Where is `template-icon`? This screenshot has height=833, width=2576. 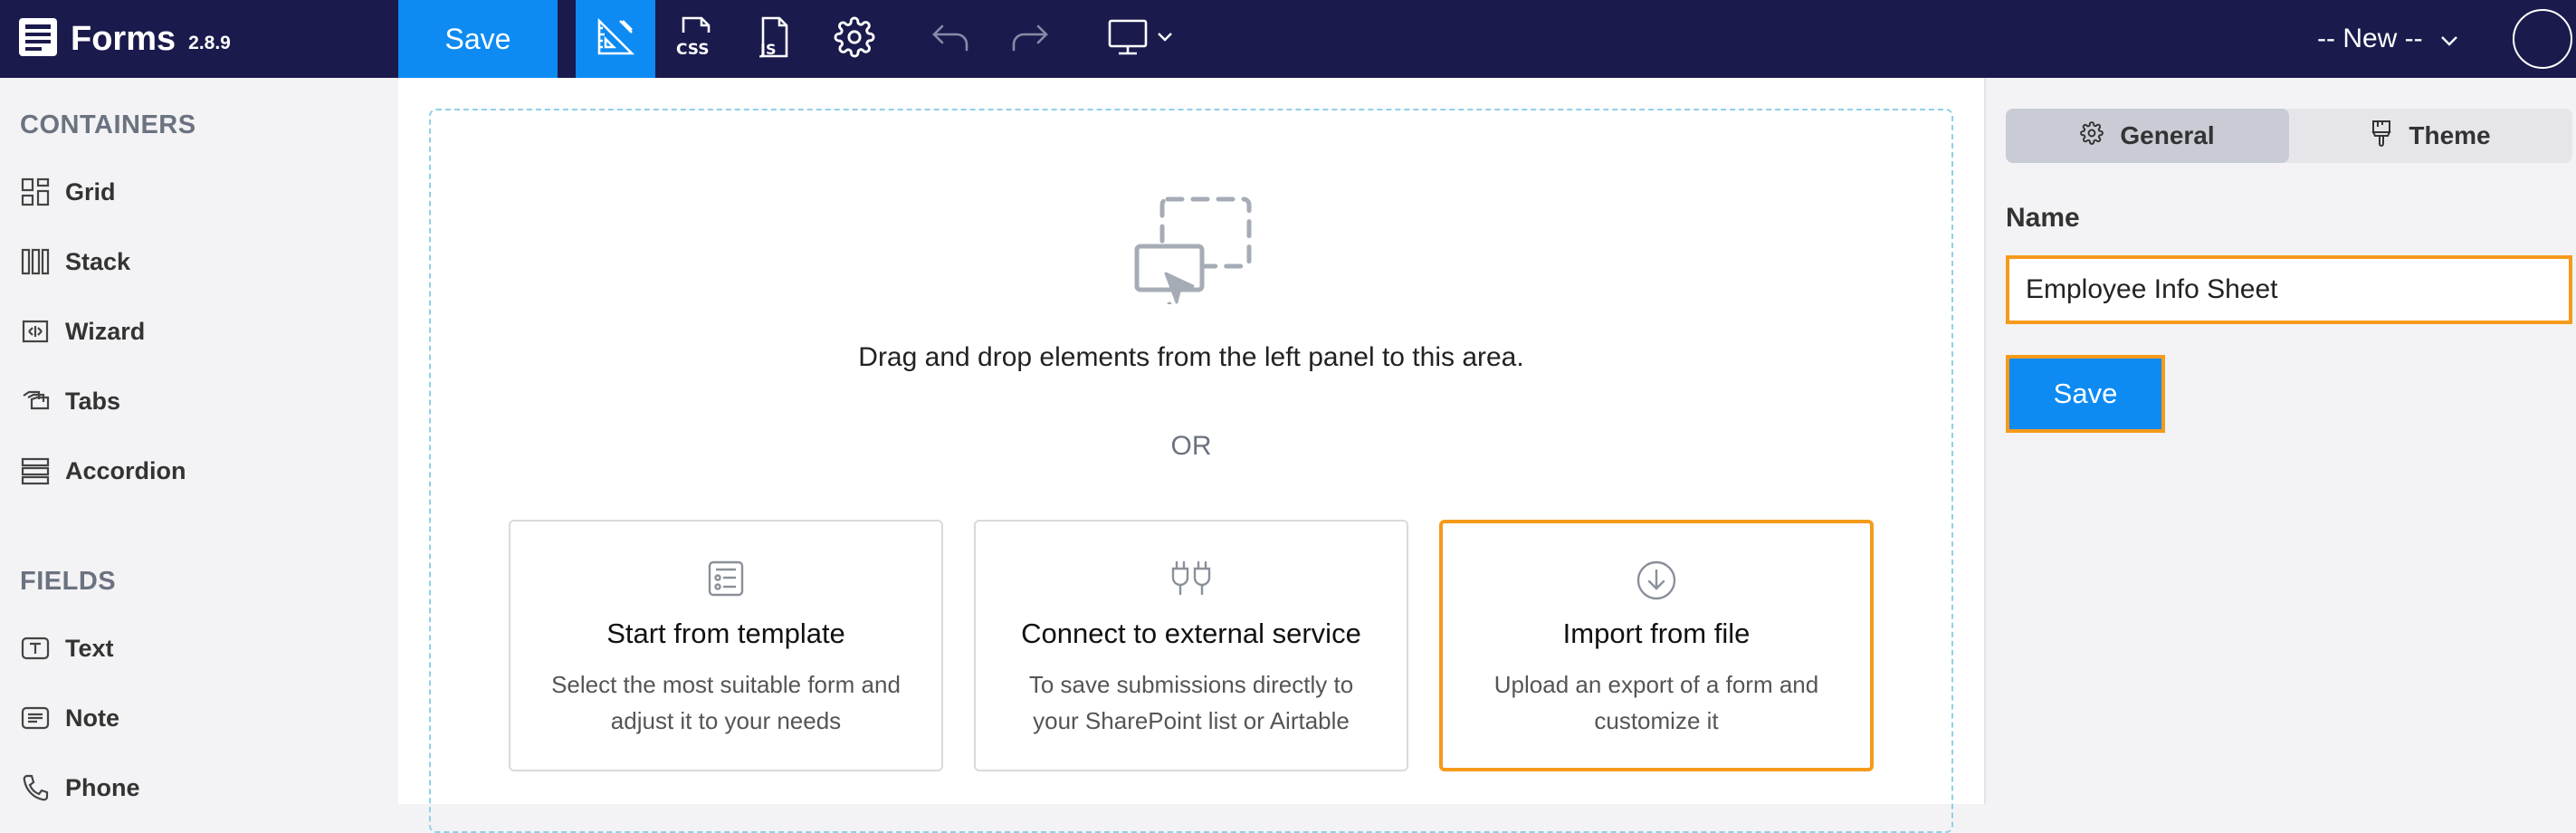 template-icon is located at coordinates (725, 579).